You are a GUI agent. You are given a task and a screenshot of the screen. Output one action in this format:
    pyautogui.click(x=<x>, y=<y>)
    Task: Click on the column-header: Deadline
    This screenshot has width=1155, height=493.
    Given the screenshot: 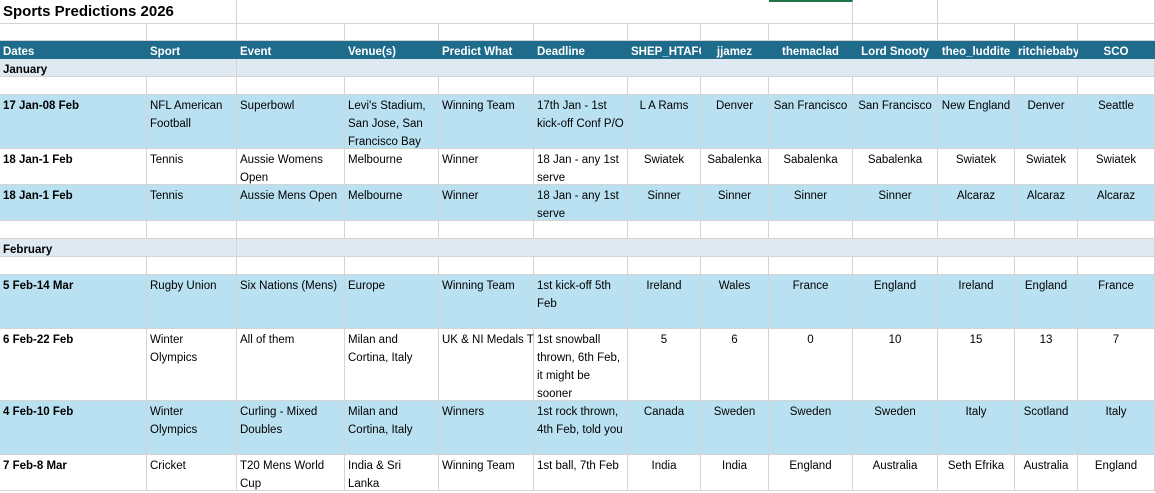 What is the action you would take?
    pyautogui.click(x=581, y=50)
    